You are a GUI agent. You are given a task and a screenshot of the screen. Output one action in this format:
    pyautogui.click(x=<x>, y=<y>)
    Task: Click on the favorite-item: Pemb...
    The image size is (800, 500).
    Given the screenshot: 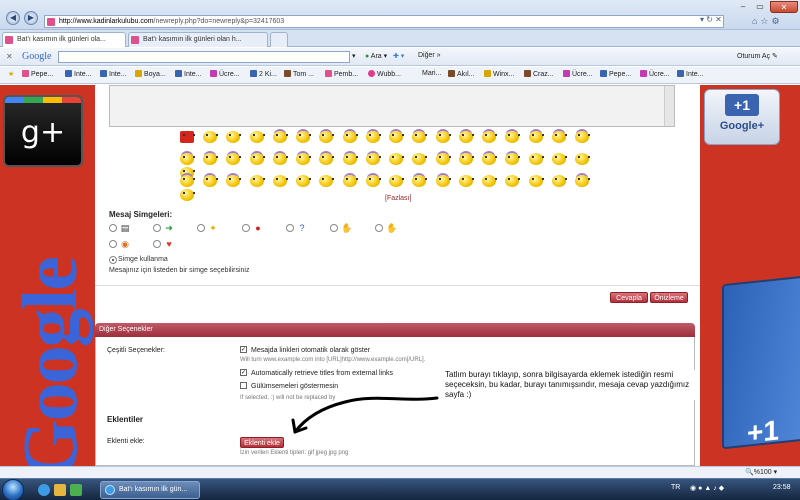 What is the action you would take?
    pyautogui.click(x=341, y=74)
    